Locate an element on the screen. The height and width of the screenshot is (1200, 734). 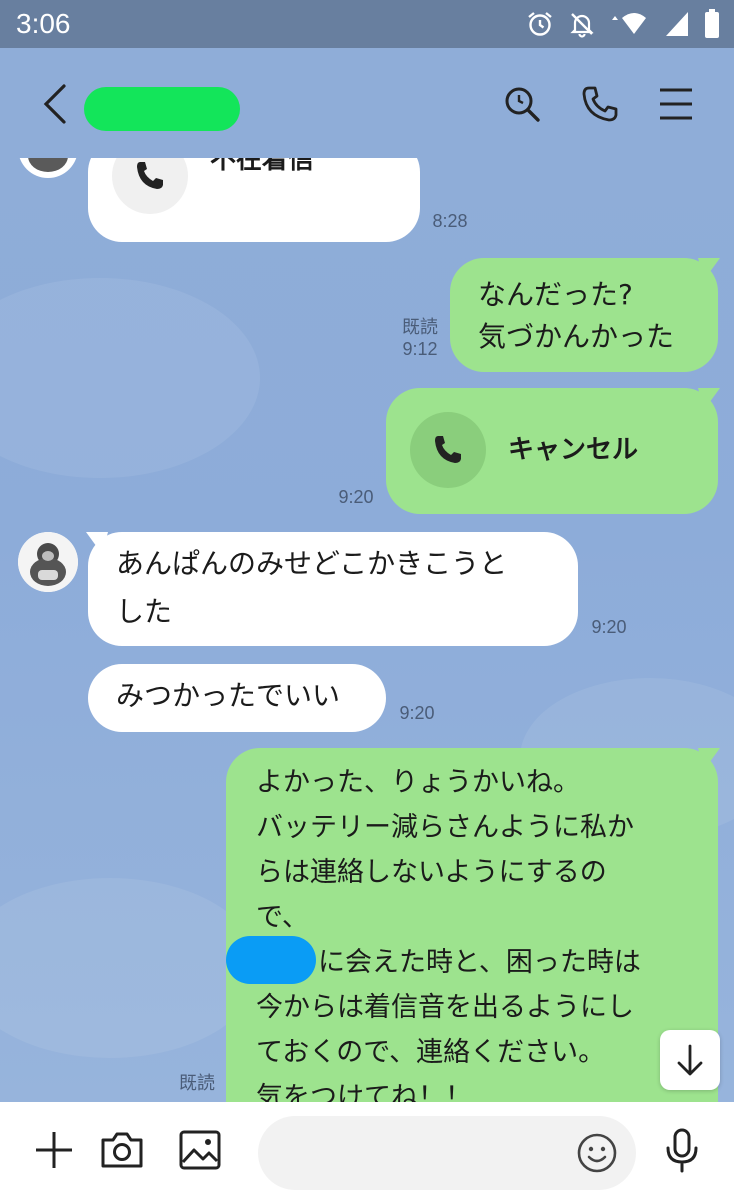
status-time: 3:06 is located at coordinates (43, 23).